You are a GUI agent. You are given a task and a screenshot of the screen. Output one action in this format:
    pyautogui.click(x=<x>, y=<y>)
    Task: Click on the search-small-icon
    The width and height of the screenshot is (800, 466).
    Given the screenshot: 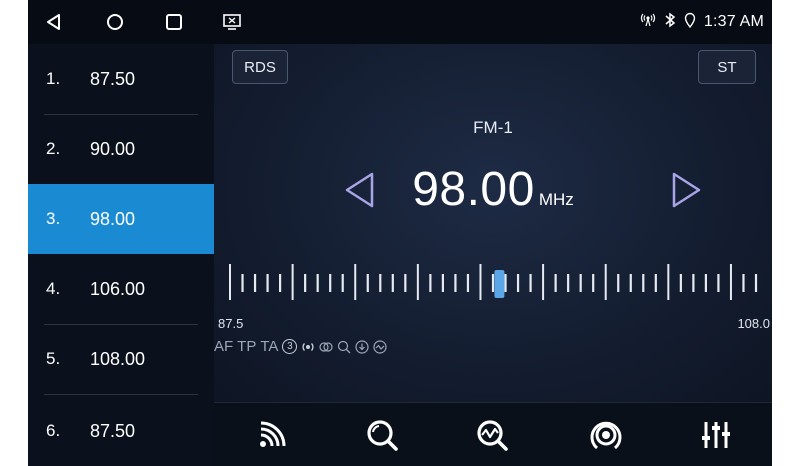 What is the action you would take?
    pyautogui.click(x=344, y=347)
    